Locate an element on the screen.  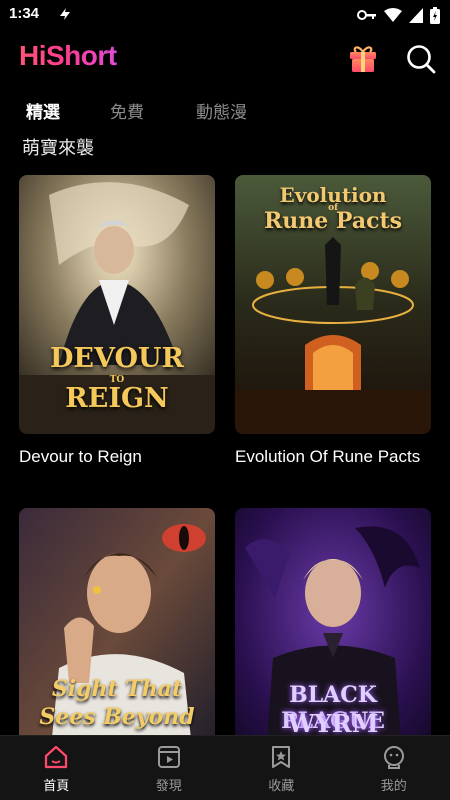
nav-profile: 我的 is located at coordinates (394, 768).